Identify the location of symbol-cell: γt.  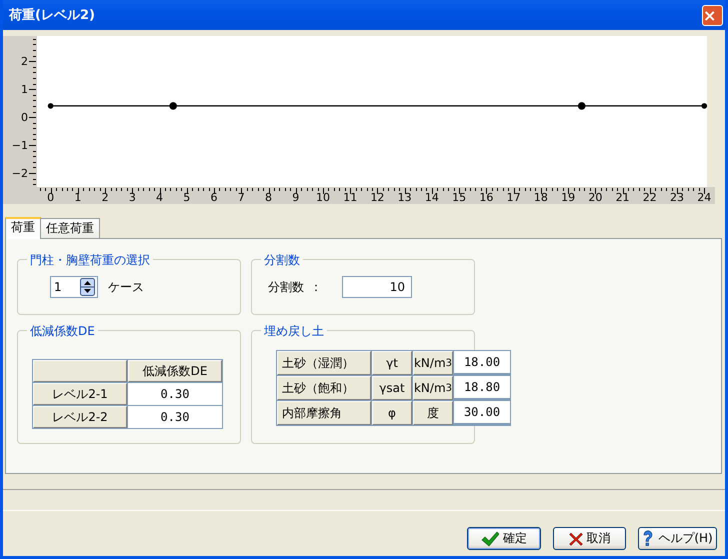
(392, 363).